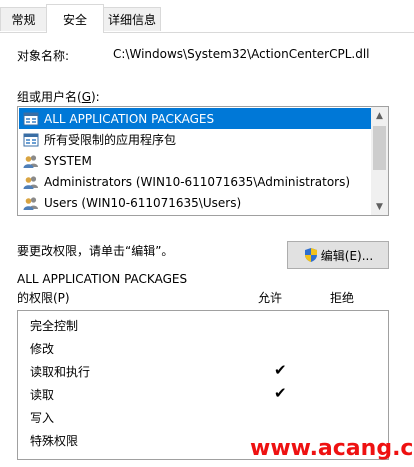  Describe the element at coordinates (379, 148) in the screenshot. I see `scroll-thumb` at that location.